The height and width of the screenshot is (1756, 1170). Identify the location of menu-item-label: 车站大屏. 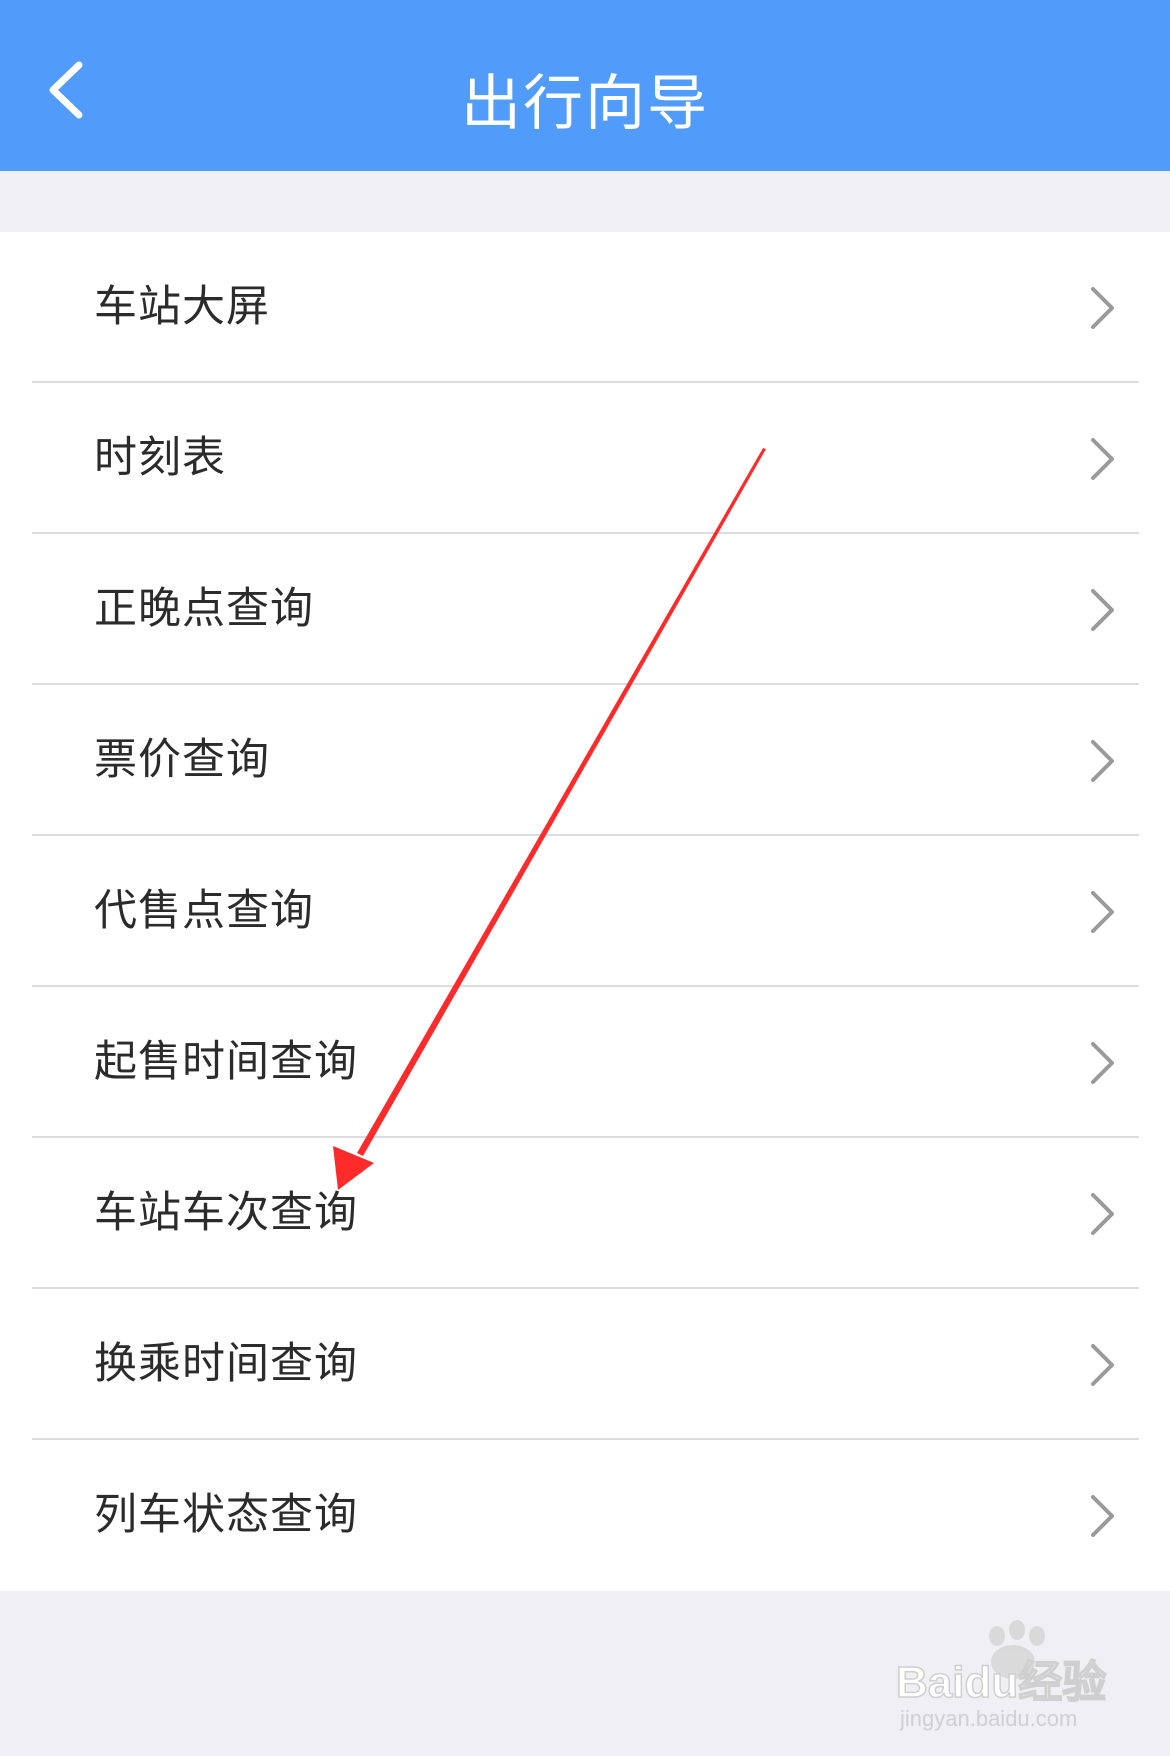
(182, 307).